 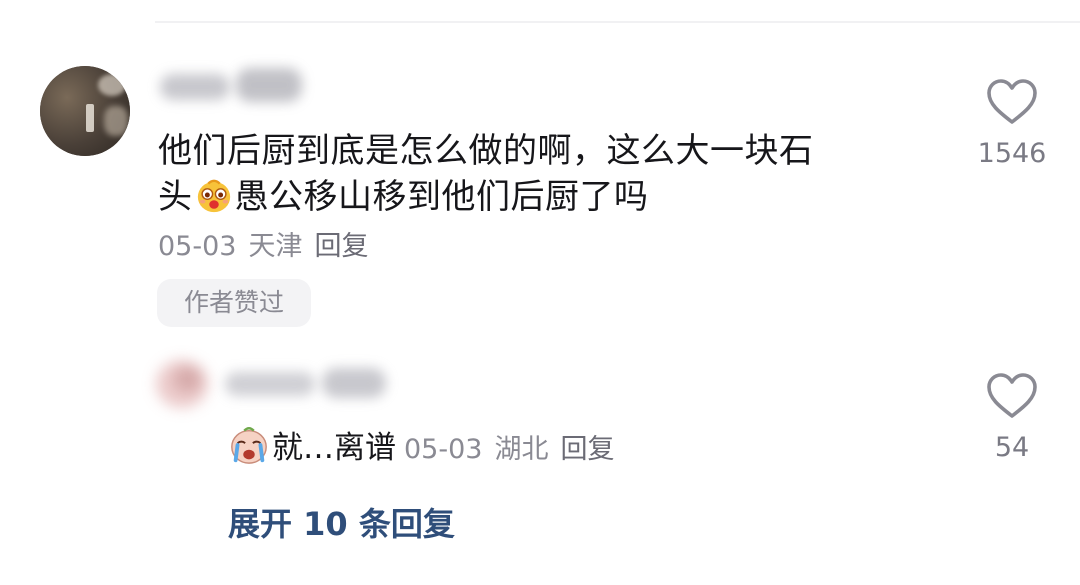 I want to click on divider, so click(x=617, y=22).